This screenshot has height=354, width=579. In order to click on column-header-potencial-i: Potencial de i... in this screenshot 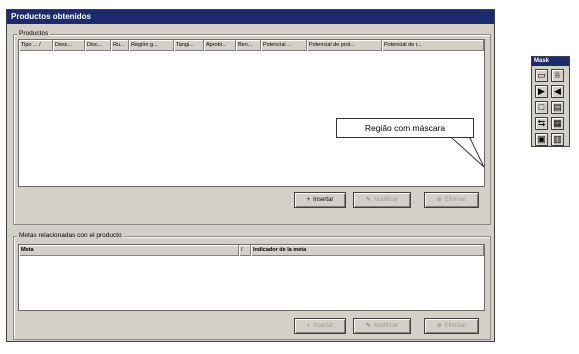, I will do `click(433, 45)`.